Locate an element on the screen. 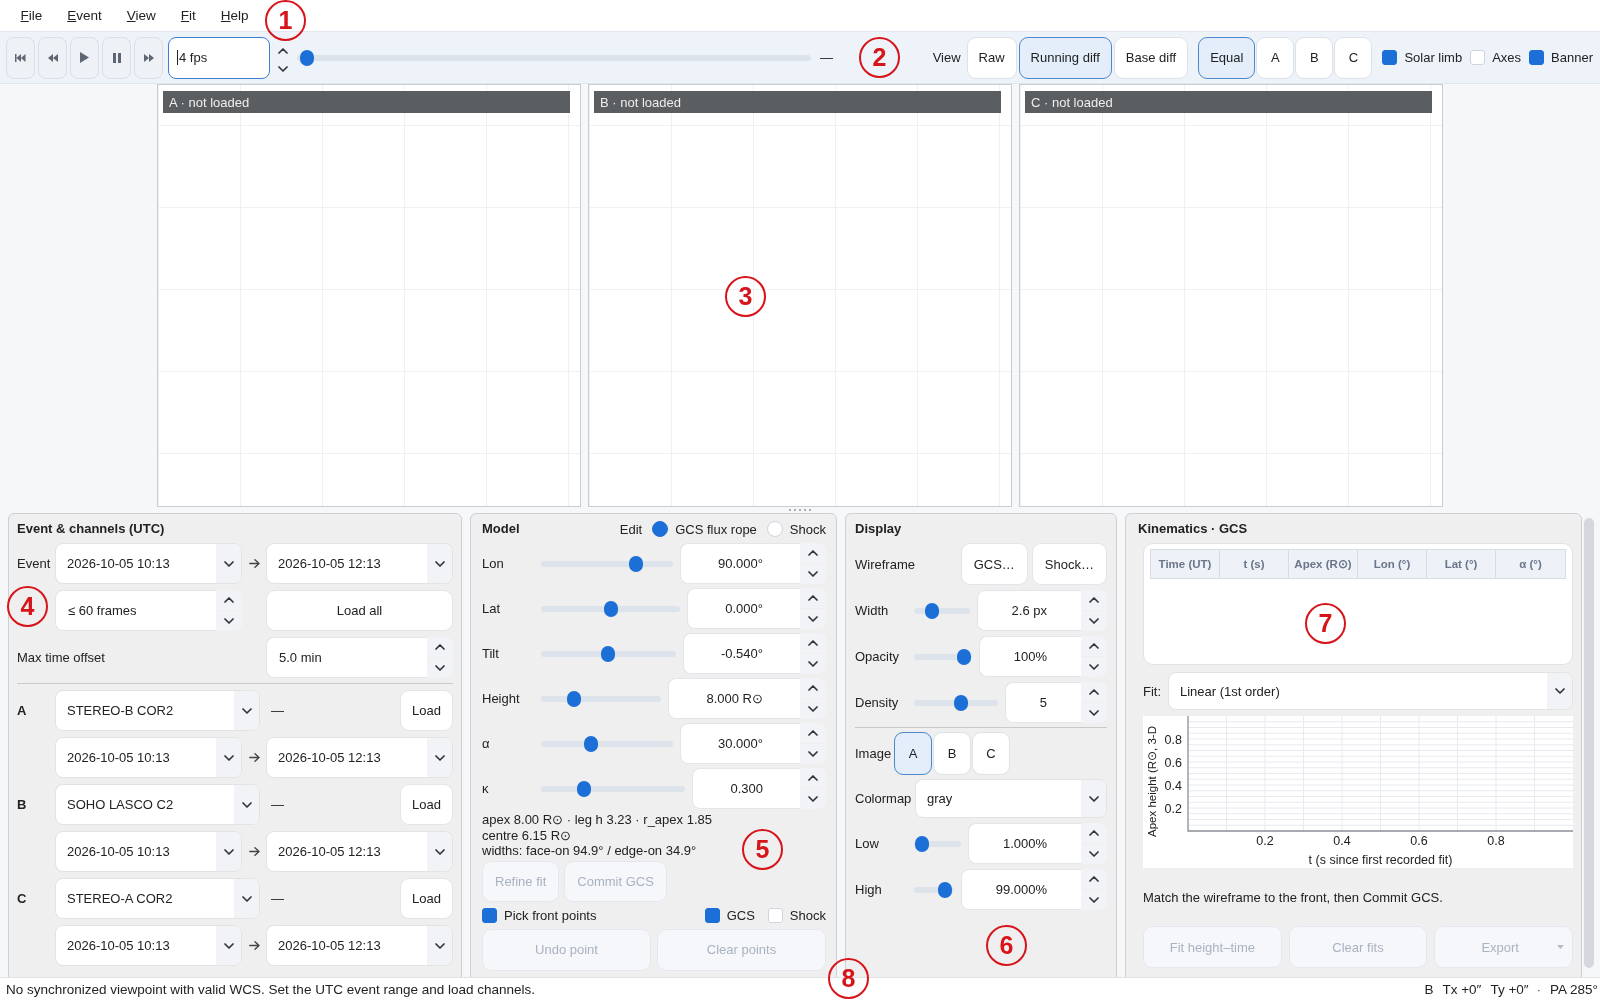 The height and width of the screenshot is (1000, 1600). image-channel-button: A is located at coordinates (913, 753).